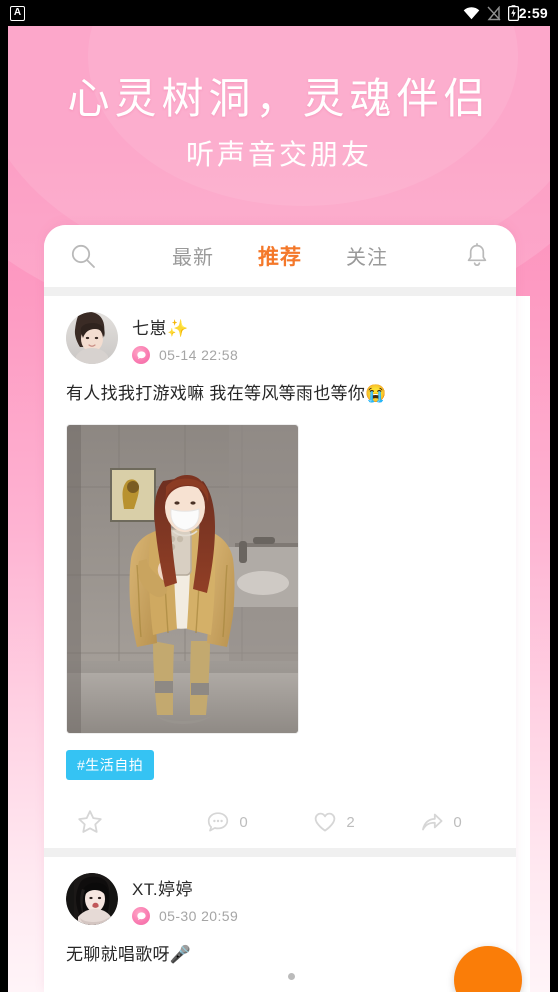  What do you see at coordinates (291, 976) in the screenshot?
I see `loading-dot` at bounding box center [291, 976].